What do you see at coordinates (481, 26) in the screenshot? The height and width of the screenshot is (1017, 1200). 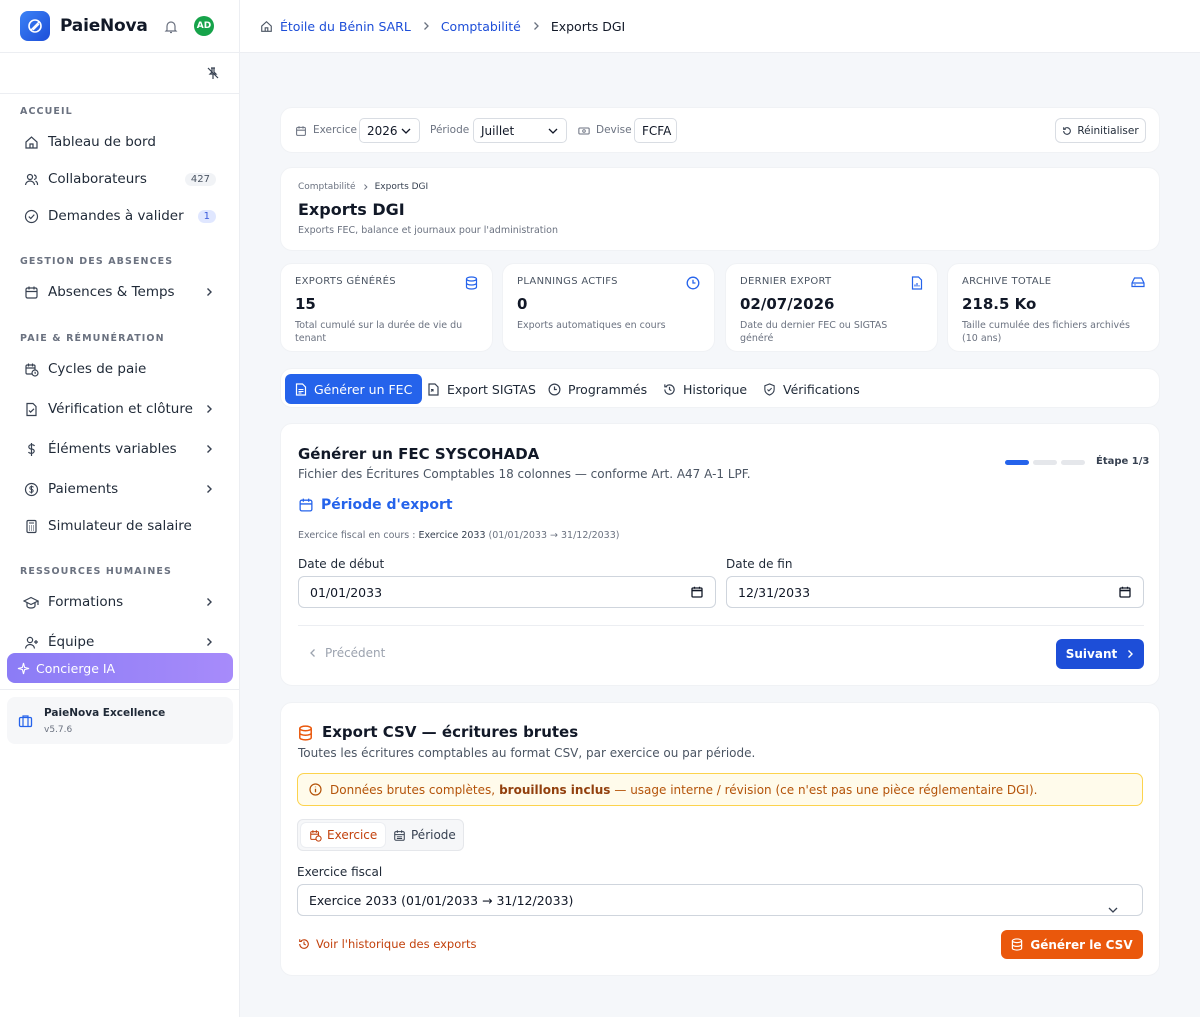 I see `breadcrumb-section: Comptabilité` at bounding box center [481, 26].